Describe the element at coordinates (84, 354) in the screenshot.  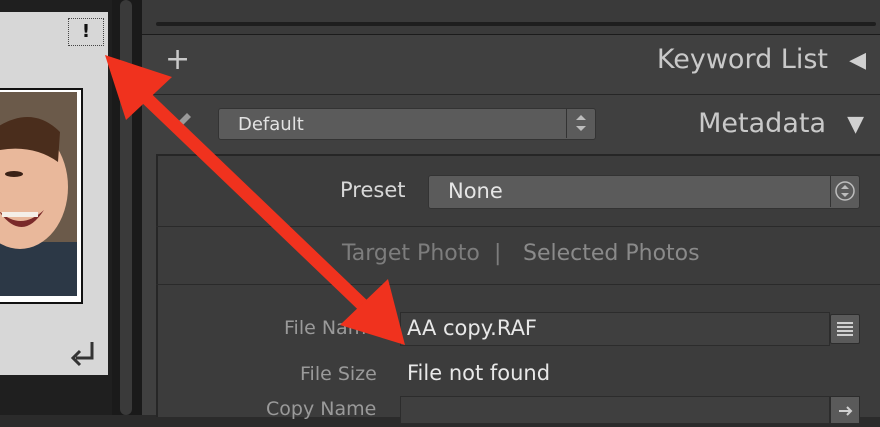
I see `return-arrow-icon` at that location.